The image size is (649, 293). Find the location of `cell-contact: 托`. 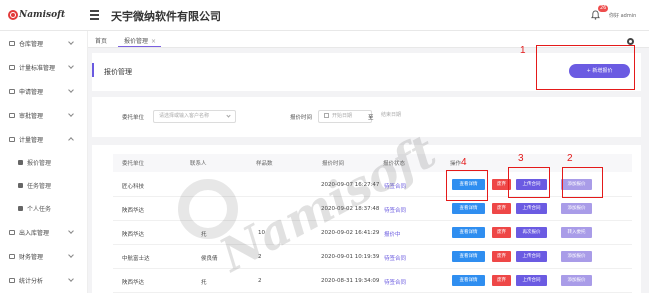

cell-contact: 托 is located at coordinates (204, 283).